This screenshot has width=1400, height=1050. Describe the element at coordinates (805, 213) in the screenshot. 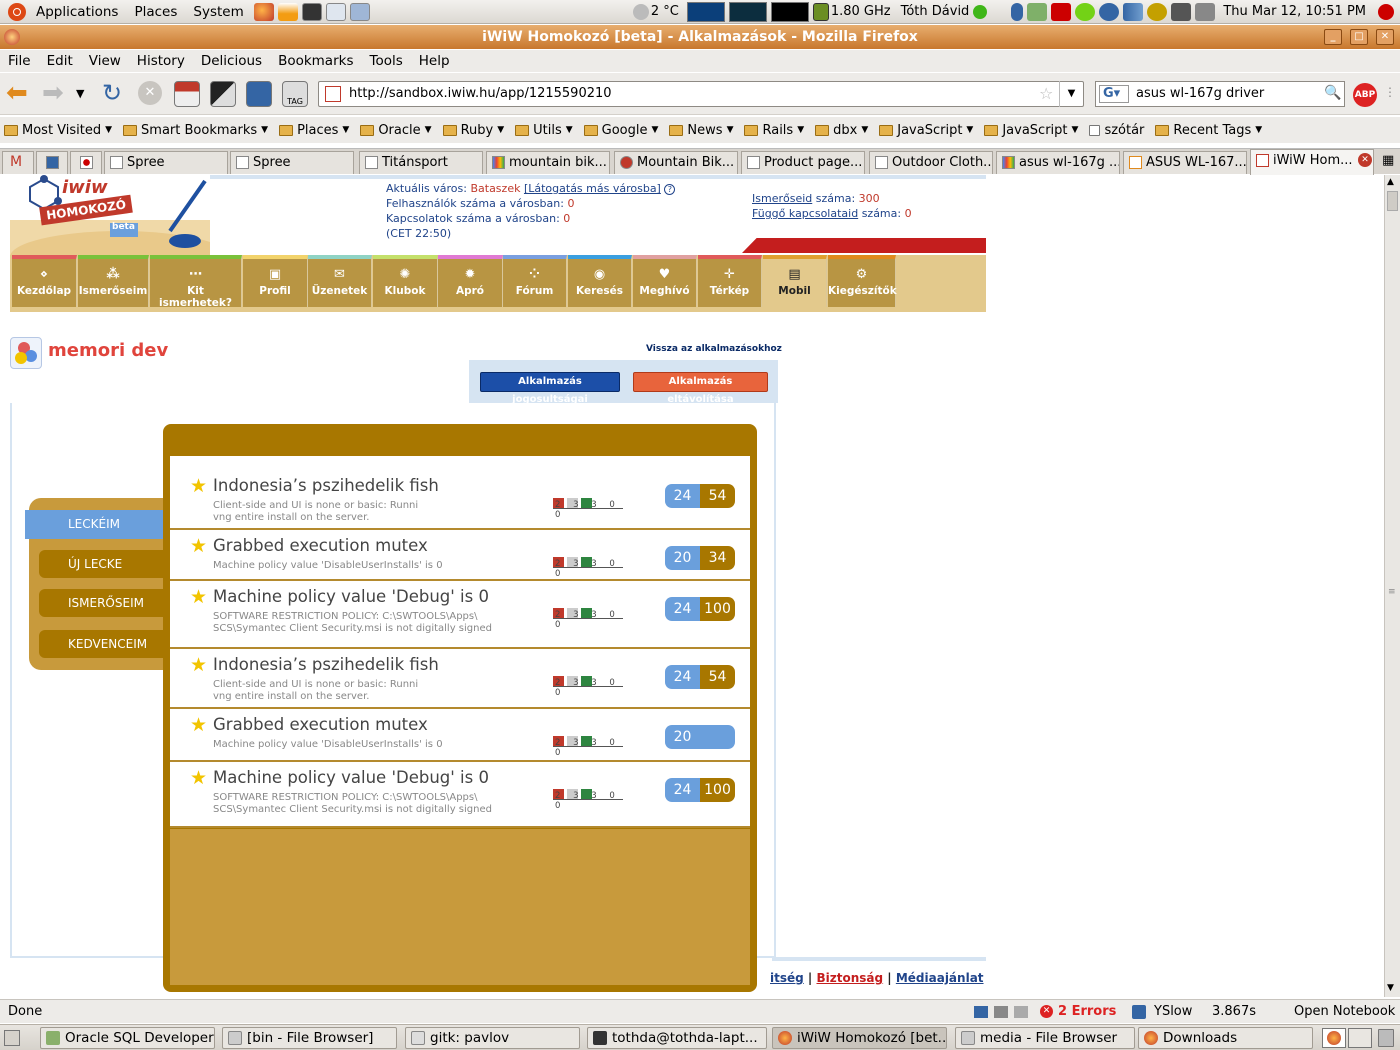

I see `pending-link: Függő kapcsolataid` at that location.